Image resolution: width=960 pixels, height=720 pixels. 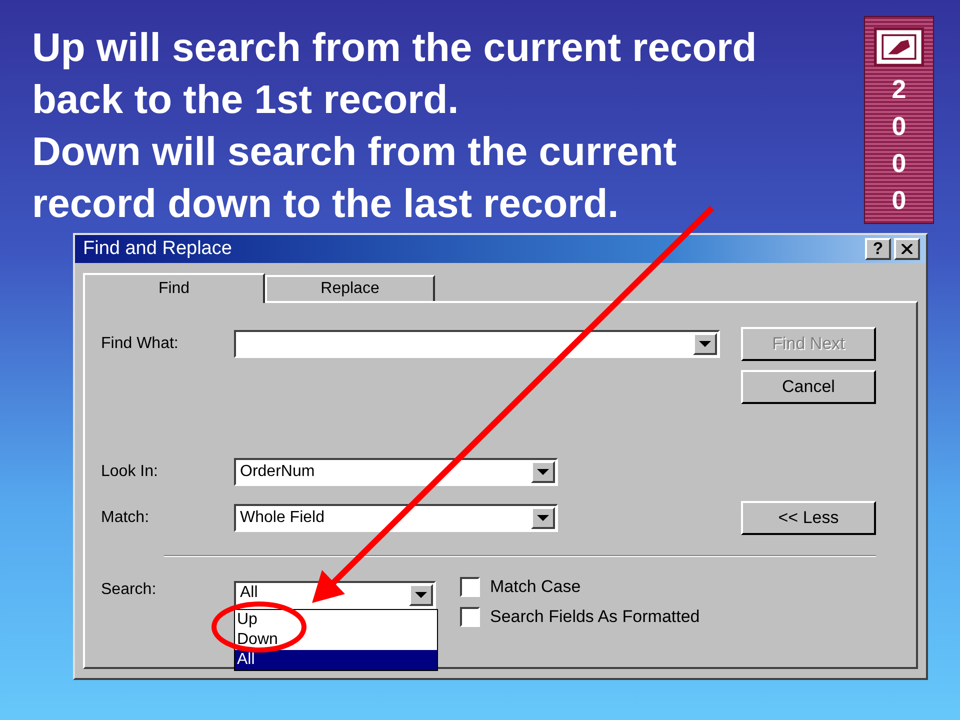 I want to click on field-label: Look In:, so click(x=130, y=472).